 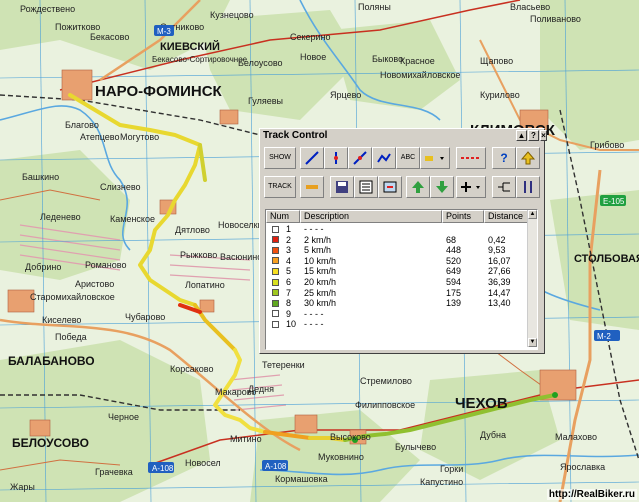 What do you see at coordinates (397, 250) in the screenshot?
I see `table-row: 3 5 km/h 448 9,53` at bounding box center [397, 250].